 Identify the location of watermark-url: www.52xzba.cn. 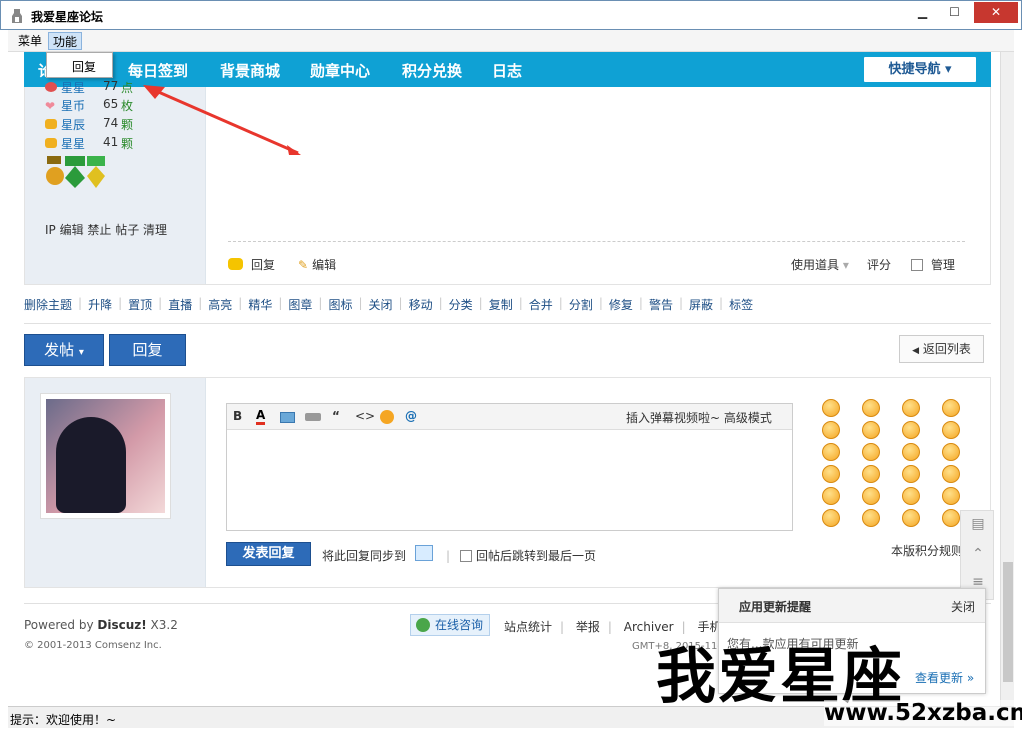
(923, 713).